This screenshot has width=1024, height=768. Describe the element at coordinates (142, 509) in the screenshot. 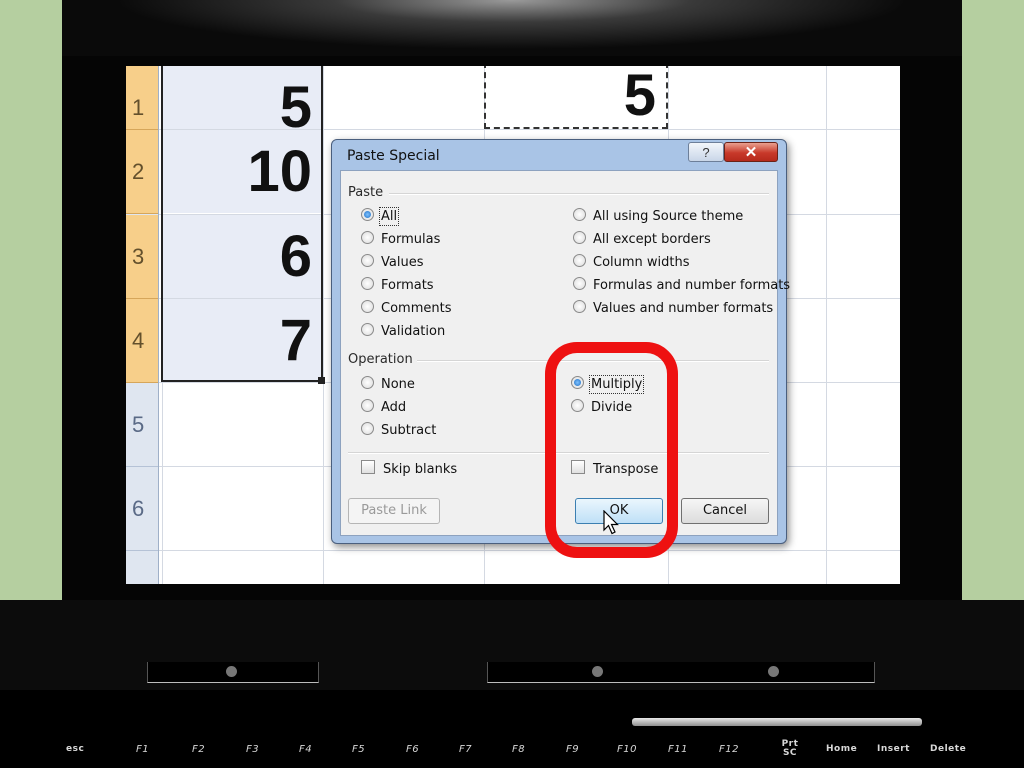

I see `row-header: 6` at that location.